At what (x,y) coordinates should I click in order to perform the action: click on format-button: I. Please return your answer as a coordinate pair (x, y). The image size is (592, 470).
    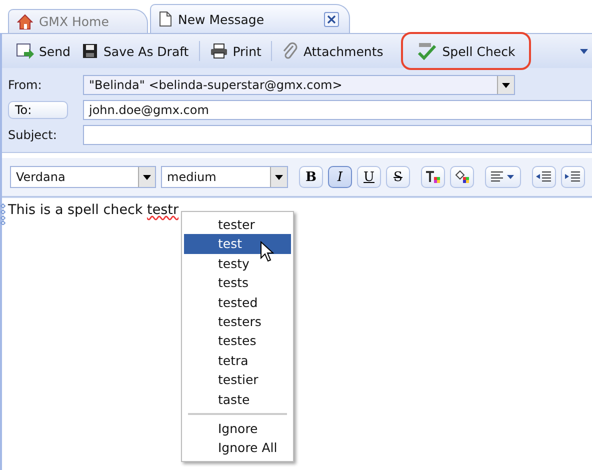
    Looking at the image, I should click on (340, 177).